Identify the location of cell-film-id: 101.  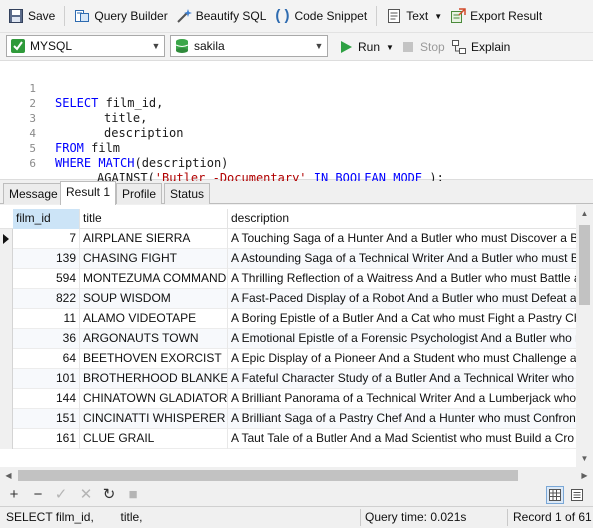
(46, 379).